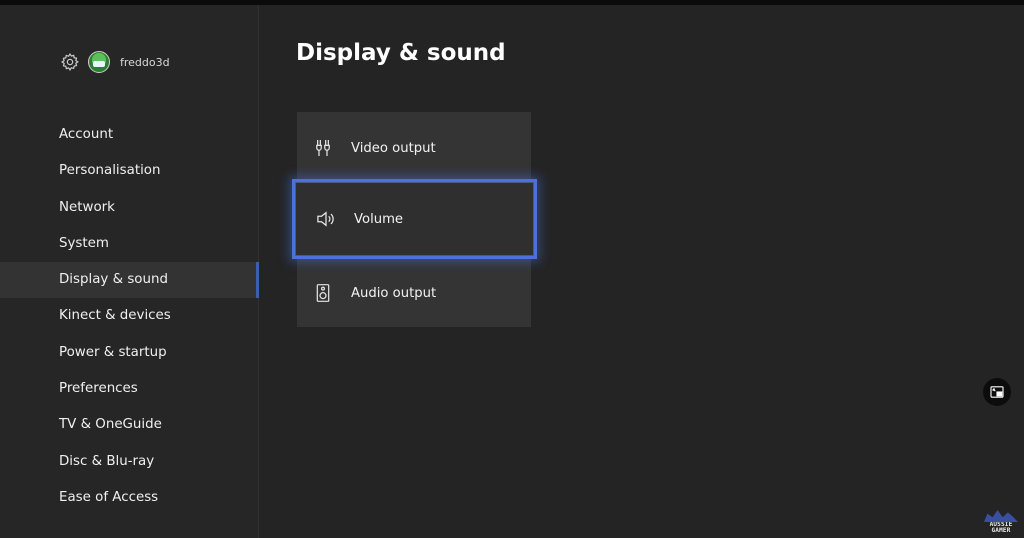  I want to click on volume-label: Volume, so click(379, 219).